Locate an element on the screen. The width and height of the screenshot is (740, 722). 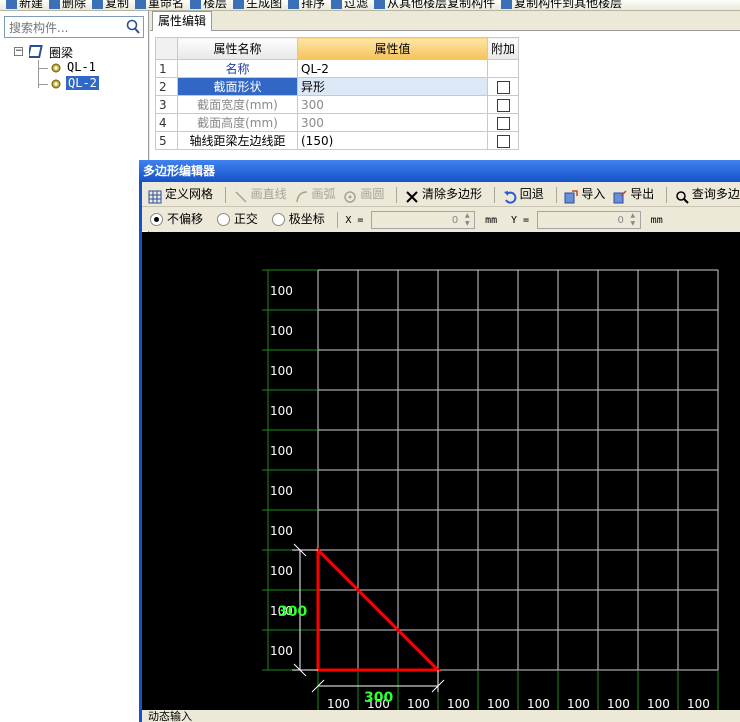
column-header-value: 属性值 is located at coordinates (392, 48).